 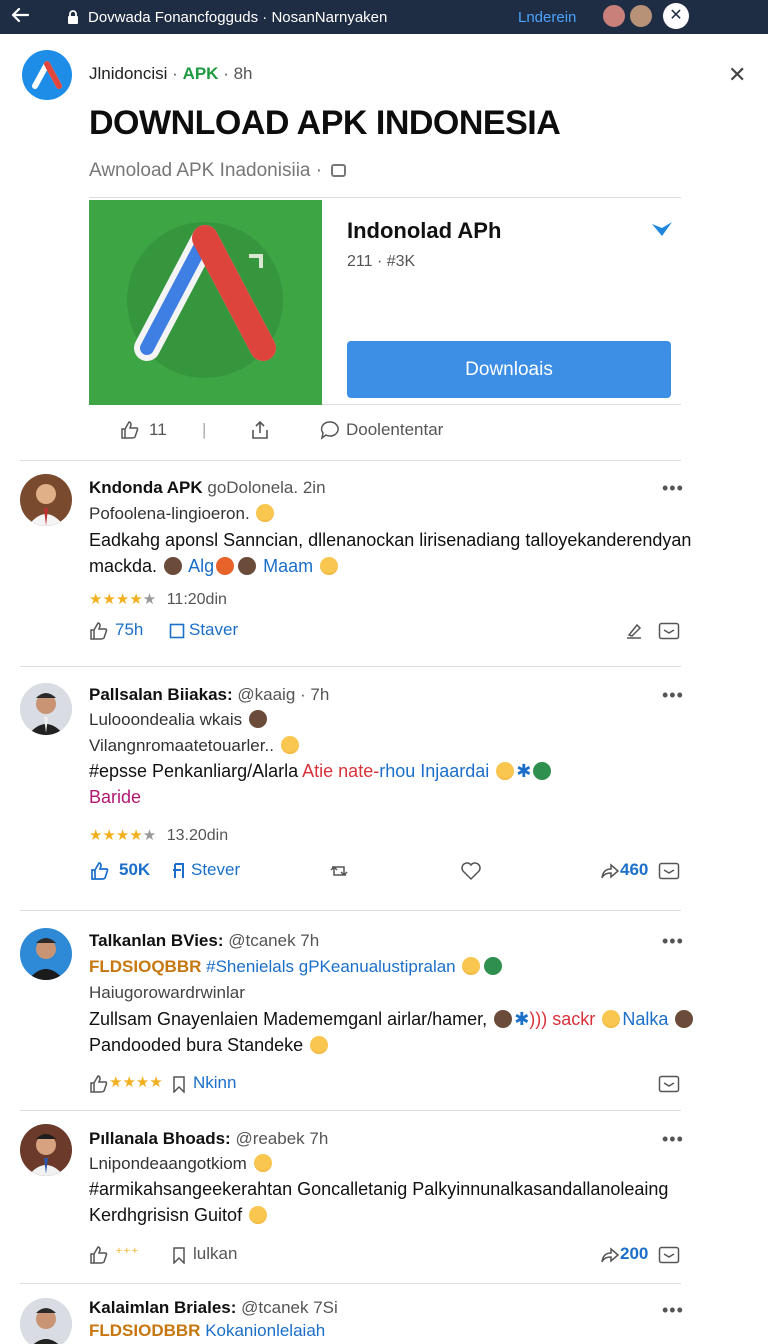 What do you see at coordinates (146, 487) in the screenshot?
I see `author-name: Kndonda APK` at bounding box center [146, 487].